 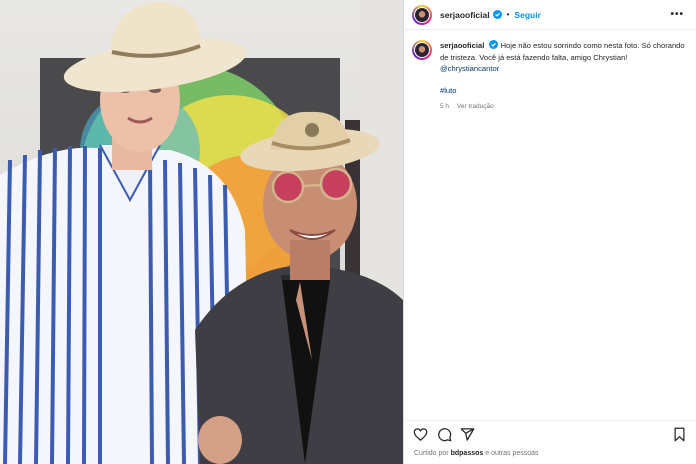 I want to click on post-time: 5 h, so click(x=445, y=106).